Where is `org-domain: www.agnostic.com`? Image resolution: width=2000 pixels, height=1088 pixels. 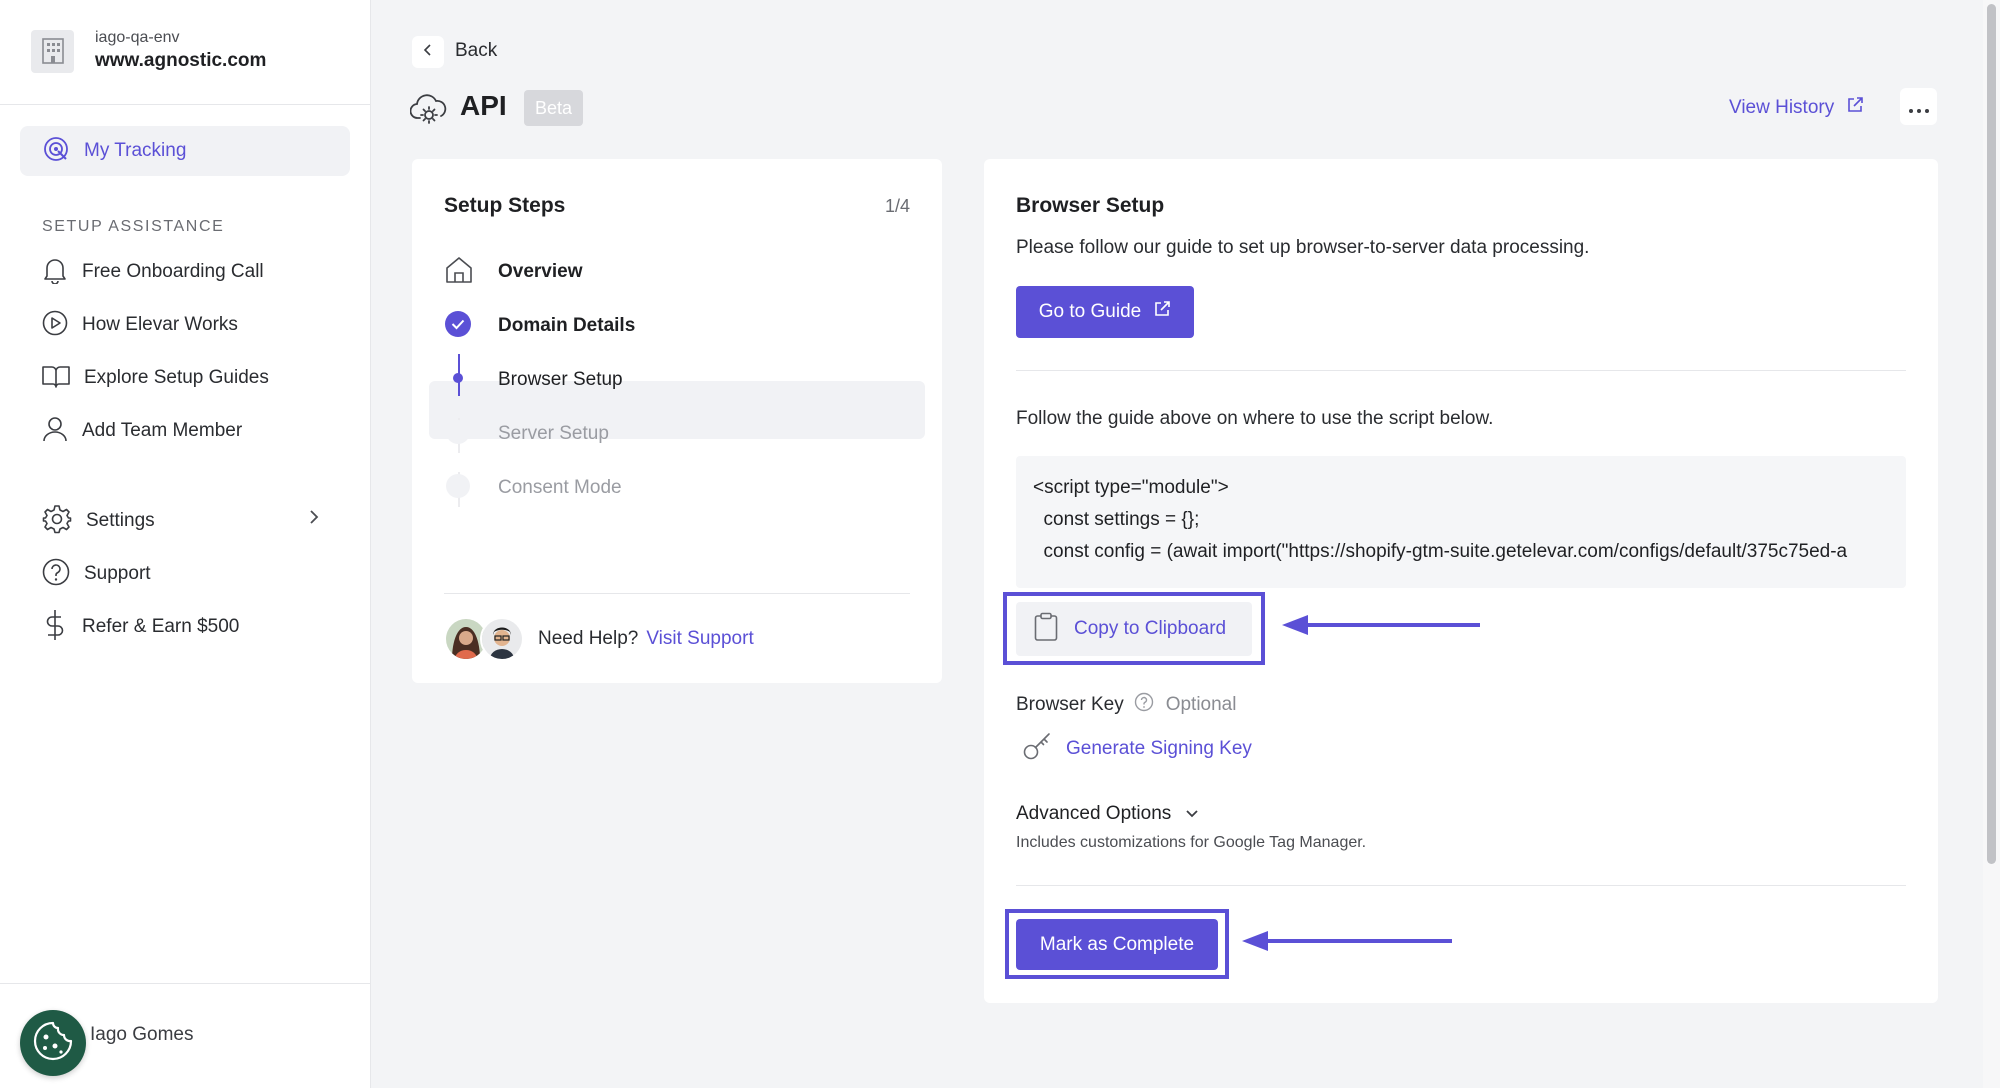 org-domain: www.agnostic.com is located at coordinates (181, 60).